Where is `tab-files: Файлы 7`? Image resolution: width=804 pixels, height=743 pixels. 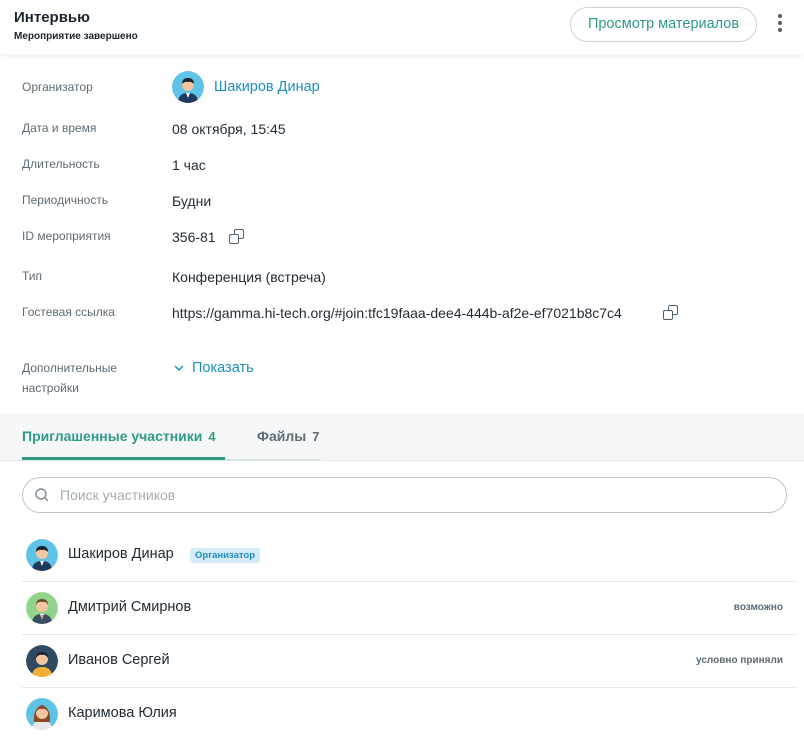 tab-files: Файлы 7 is located at coordinates (288, 436).